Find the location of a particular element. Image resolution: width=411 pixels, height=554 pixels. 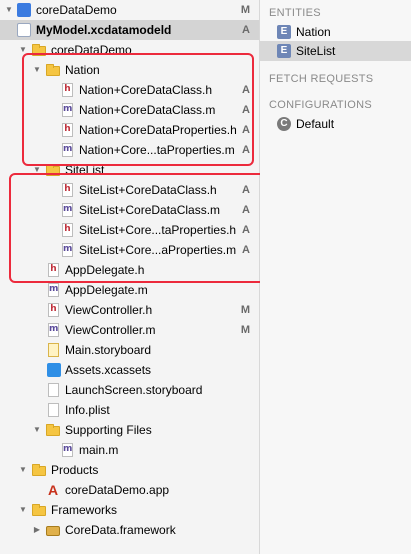

tree-row-label: Frameworks is located at coordinates (84, 510).